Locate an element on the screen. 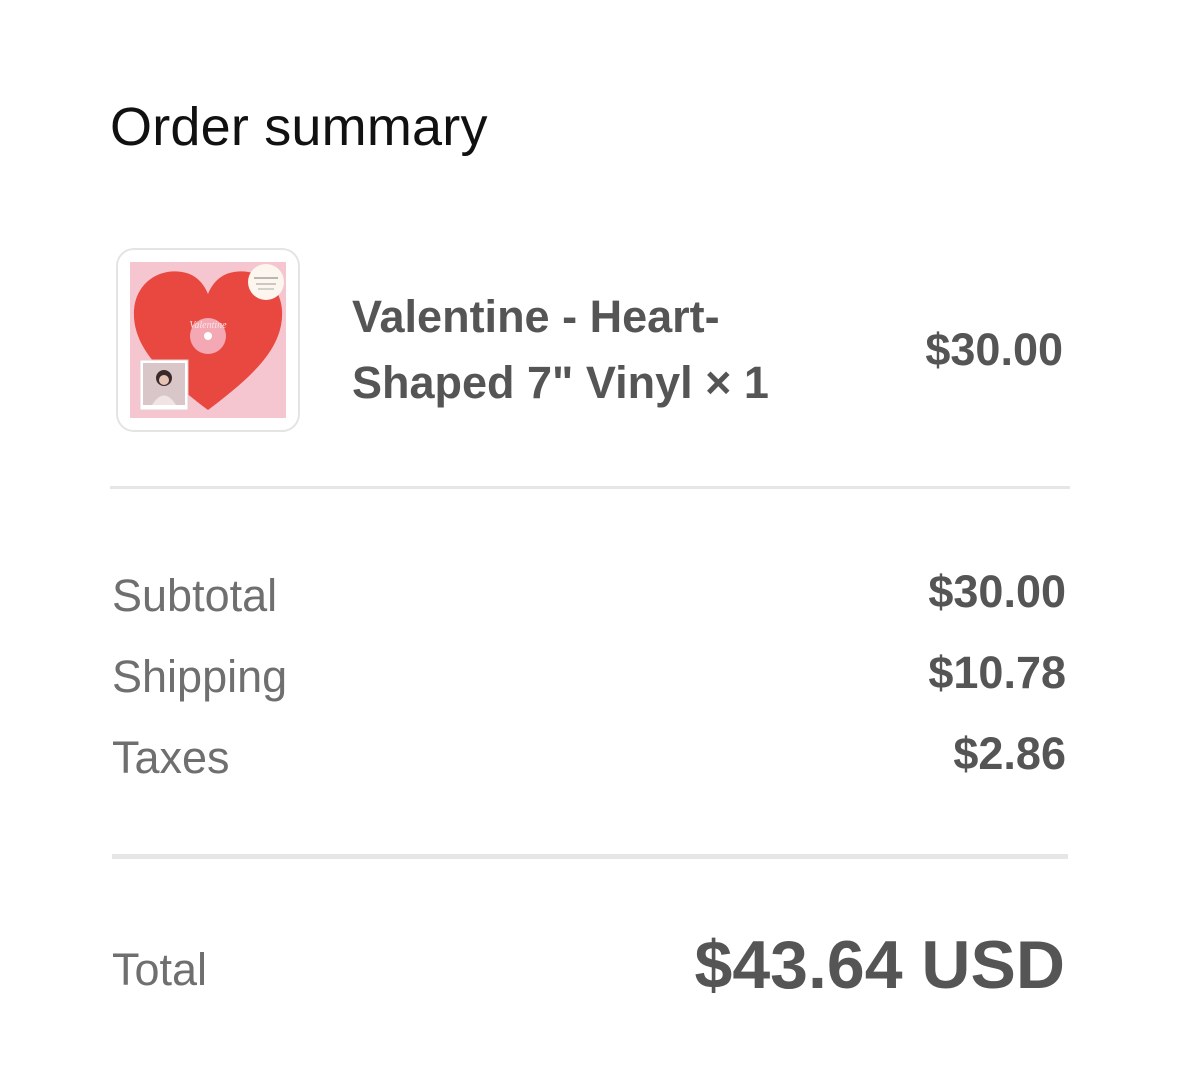 Image resolution: width=1179 pixels, height=1083 pixels. vinyl-album-cover-icon: Valentine is located at coordinates (208, 340).